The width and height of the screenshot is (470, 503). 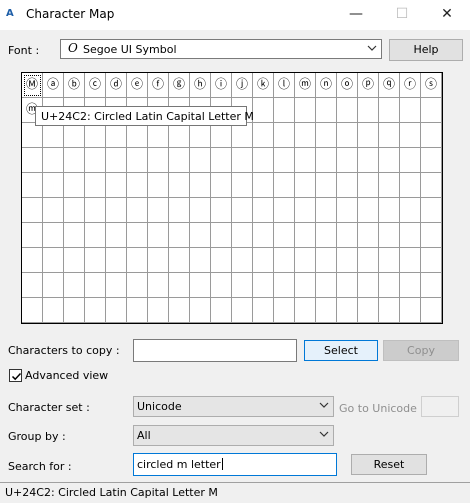 I want to click on character-cell: ⓝ, so click(x=326, y=85).